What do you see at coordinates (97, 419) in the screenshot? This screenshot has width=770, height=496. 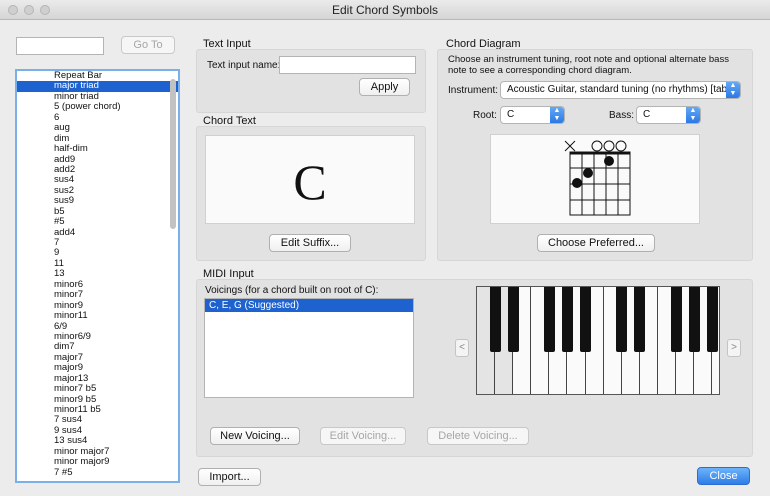 I see `list-item: 7 sus4` at bounding box center [97, 419].